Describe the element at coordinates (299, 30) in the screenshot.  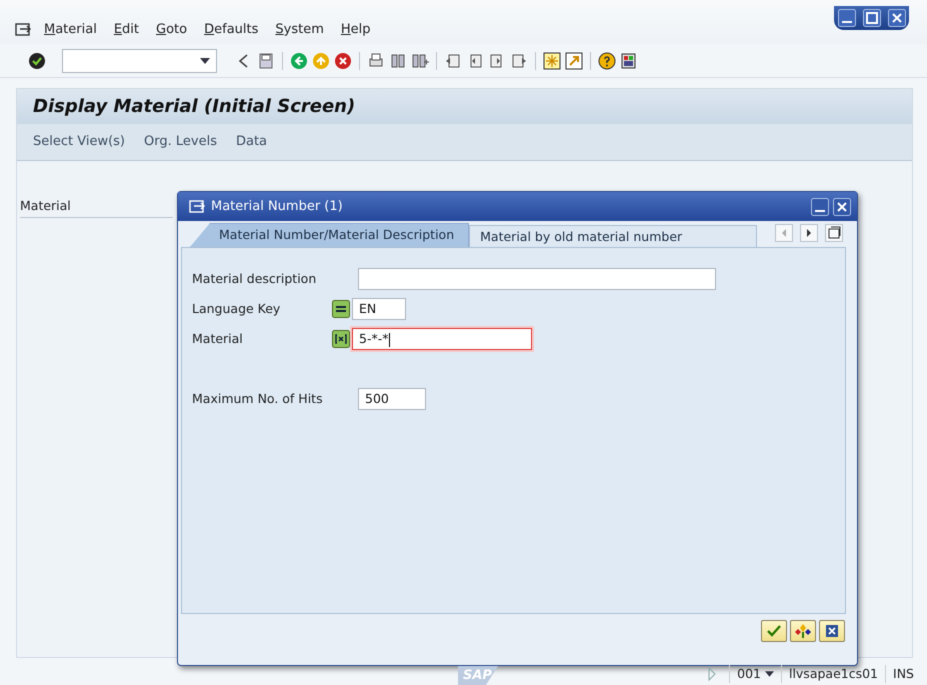
I see `menu-item: System` at that location.